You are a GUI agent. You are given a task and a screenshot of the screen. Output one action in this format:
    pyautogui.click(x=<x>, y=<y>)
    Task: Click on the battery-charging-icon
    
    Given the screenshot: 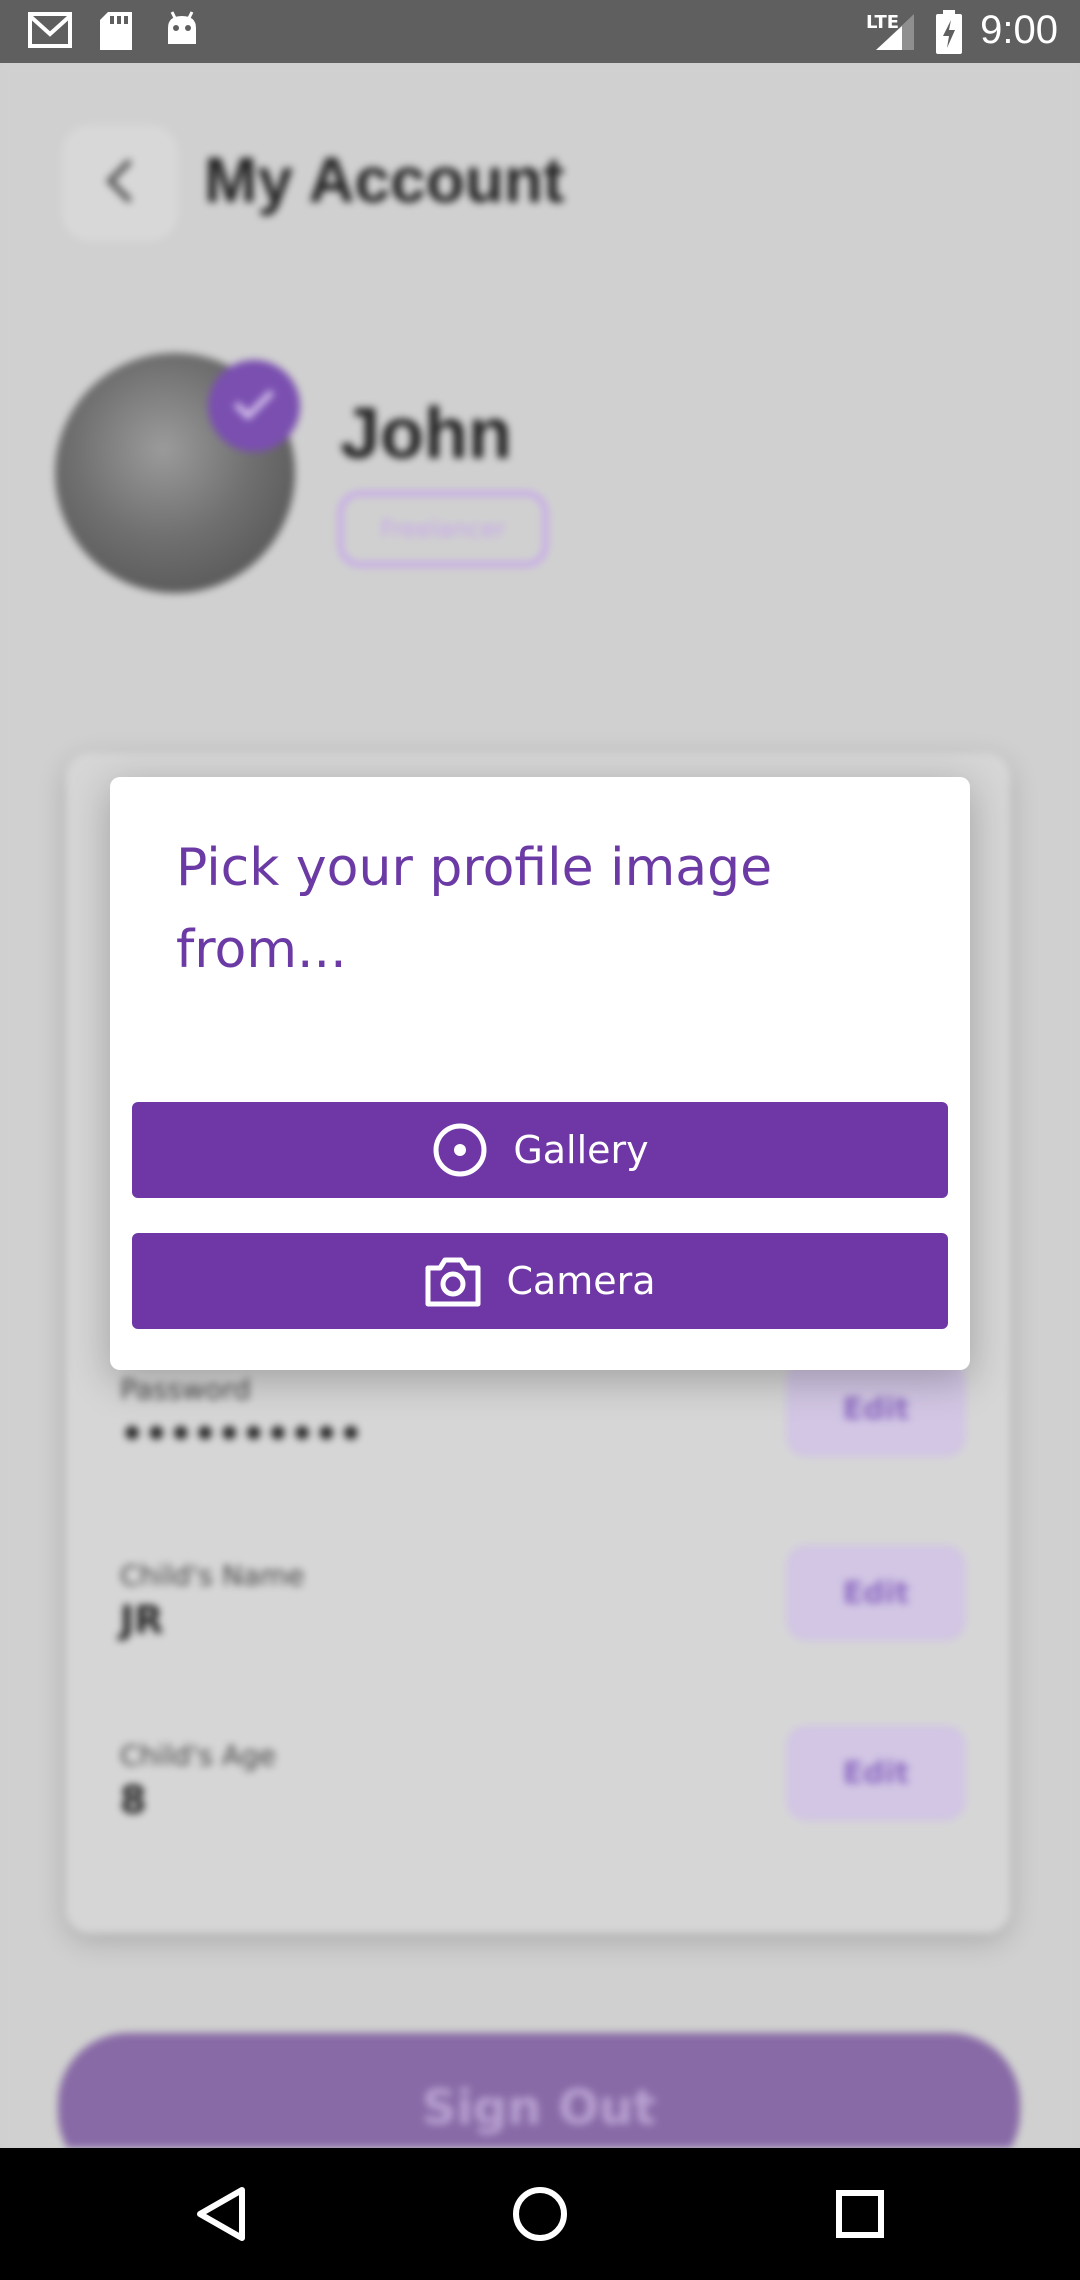 What is the action you would take?
    pyautogui.click(x=949, y=34)
    